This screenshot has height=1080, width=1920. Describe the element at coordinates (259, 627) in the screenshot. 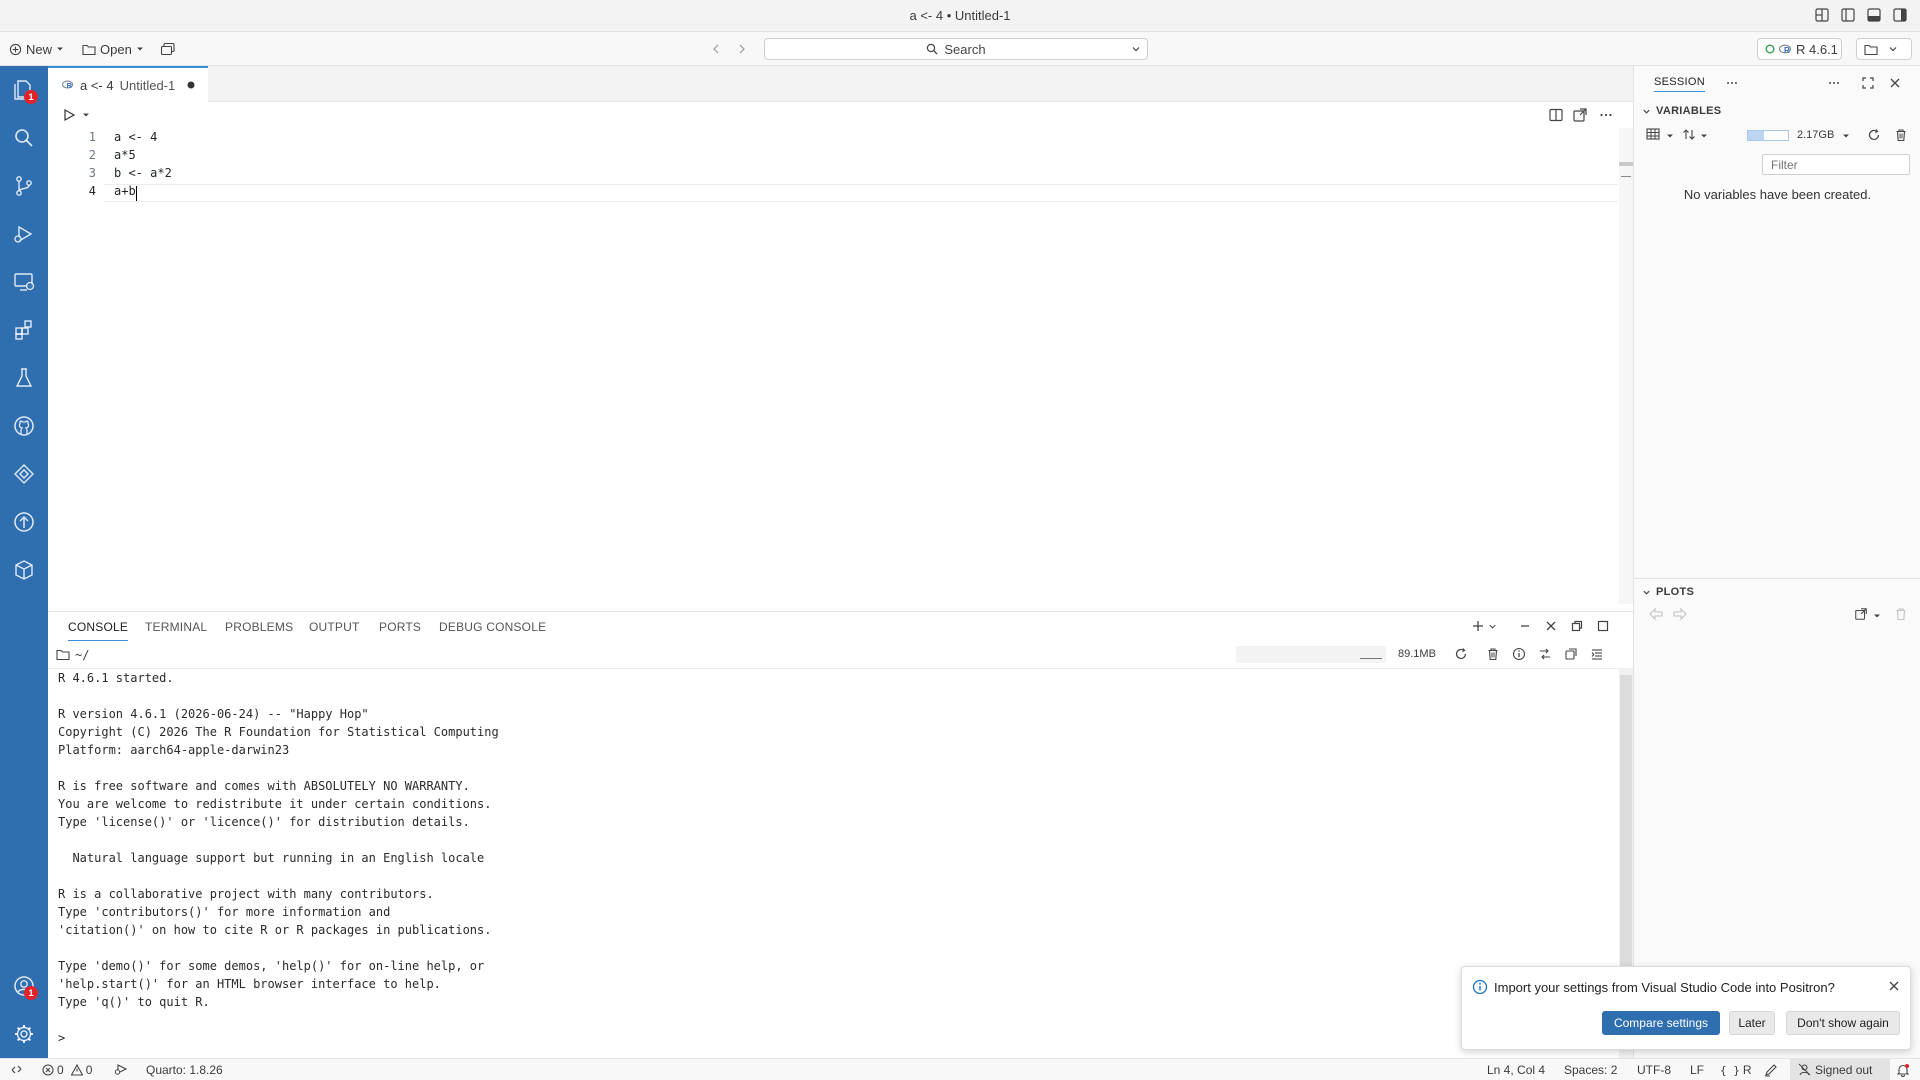

I see `tab-problems: PROBLEMS` at that location.